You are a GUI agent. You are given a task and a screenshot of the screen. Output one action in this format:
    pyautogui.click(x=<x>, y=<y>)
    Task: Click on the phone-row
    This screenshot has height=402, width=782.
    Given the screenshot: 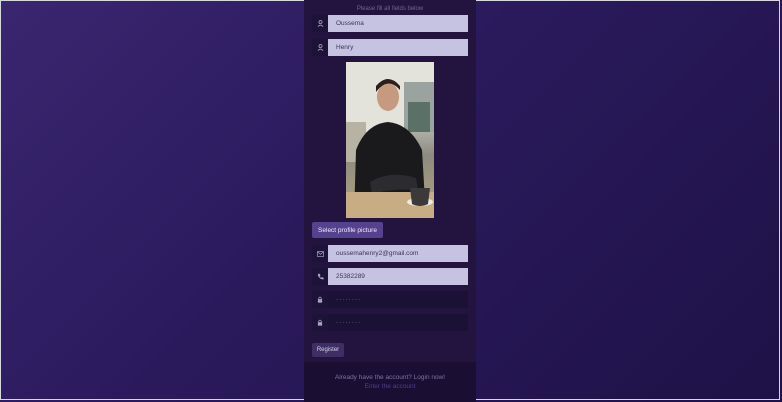 What is the action you would take?
    pyautogui.click(x=392, y=276)
    